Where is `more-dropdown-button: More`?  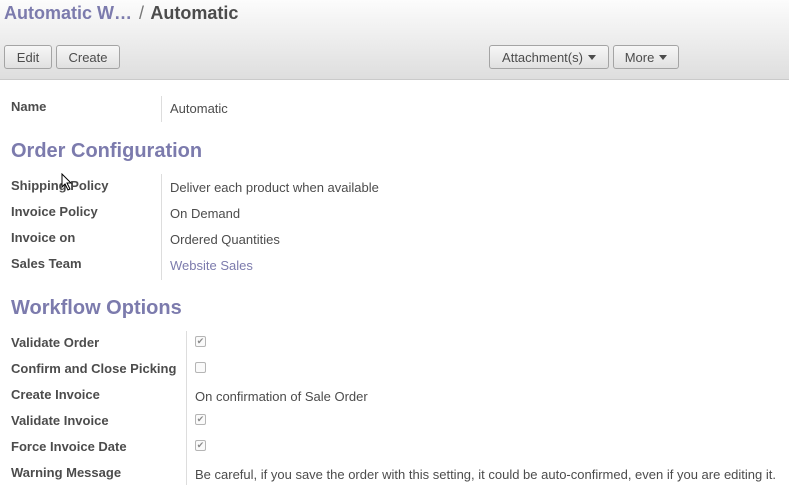 more-dropdown-button: More is located at coordinates (646, 57).